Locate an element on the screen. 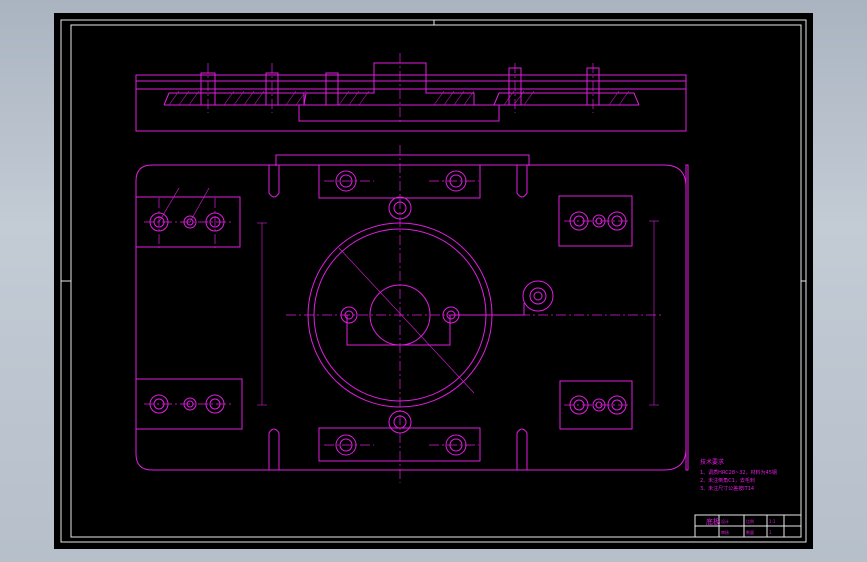 Image resolution: width=867 pixels, height=562 pixels. title-block-title: 底板 is located at coordinates (713, 521).